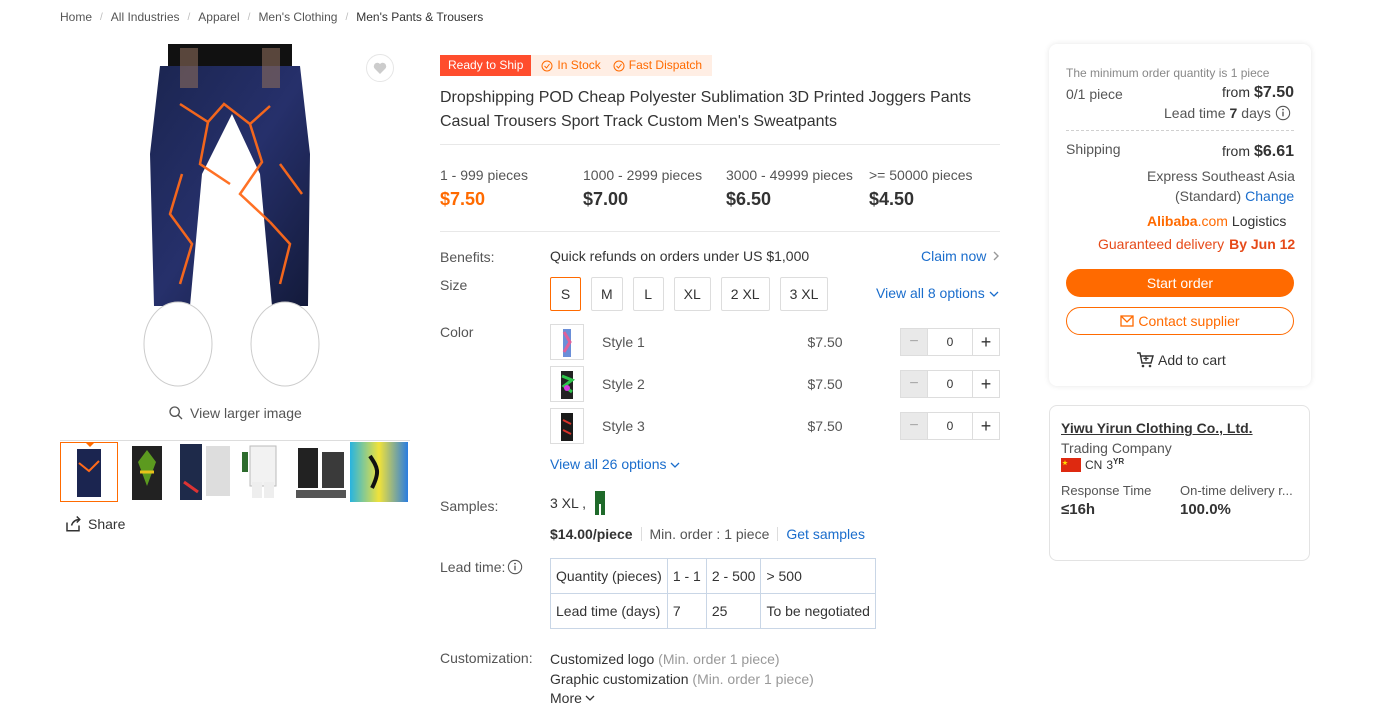 This screenshot has height=723, width=1382. What do you see at coordinates (648, 294) in the screenshot?
I see `size-option-l: L` at bounding box center [648, 294].